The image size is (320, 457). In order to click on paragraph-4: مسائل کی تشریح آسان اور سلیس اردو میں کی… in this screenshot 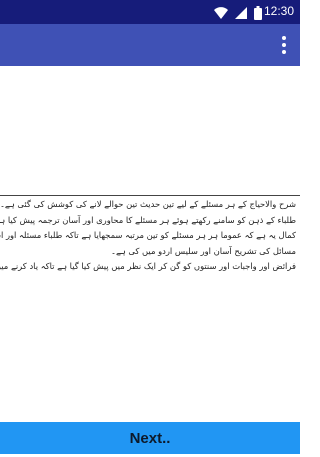, I will do `click(203, 250)`.